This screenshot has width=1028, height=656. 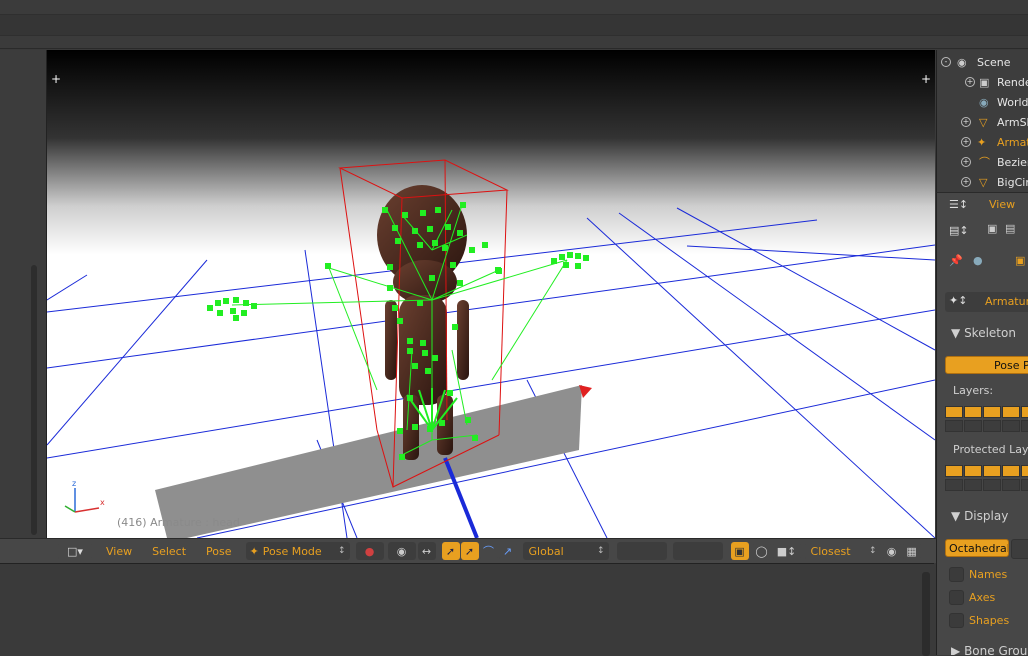 I want to click on armature-icon: ✦↕, so click(x=958, y=300).